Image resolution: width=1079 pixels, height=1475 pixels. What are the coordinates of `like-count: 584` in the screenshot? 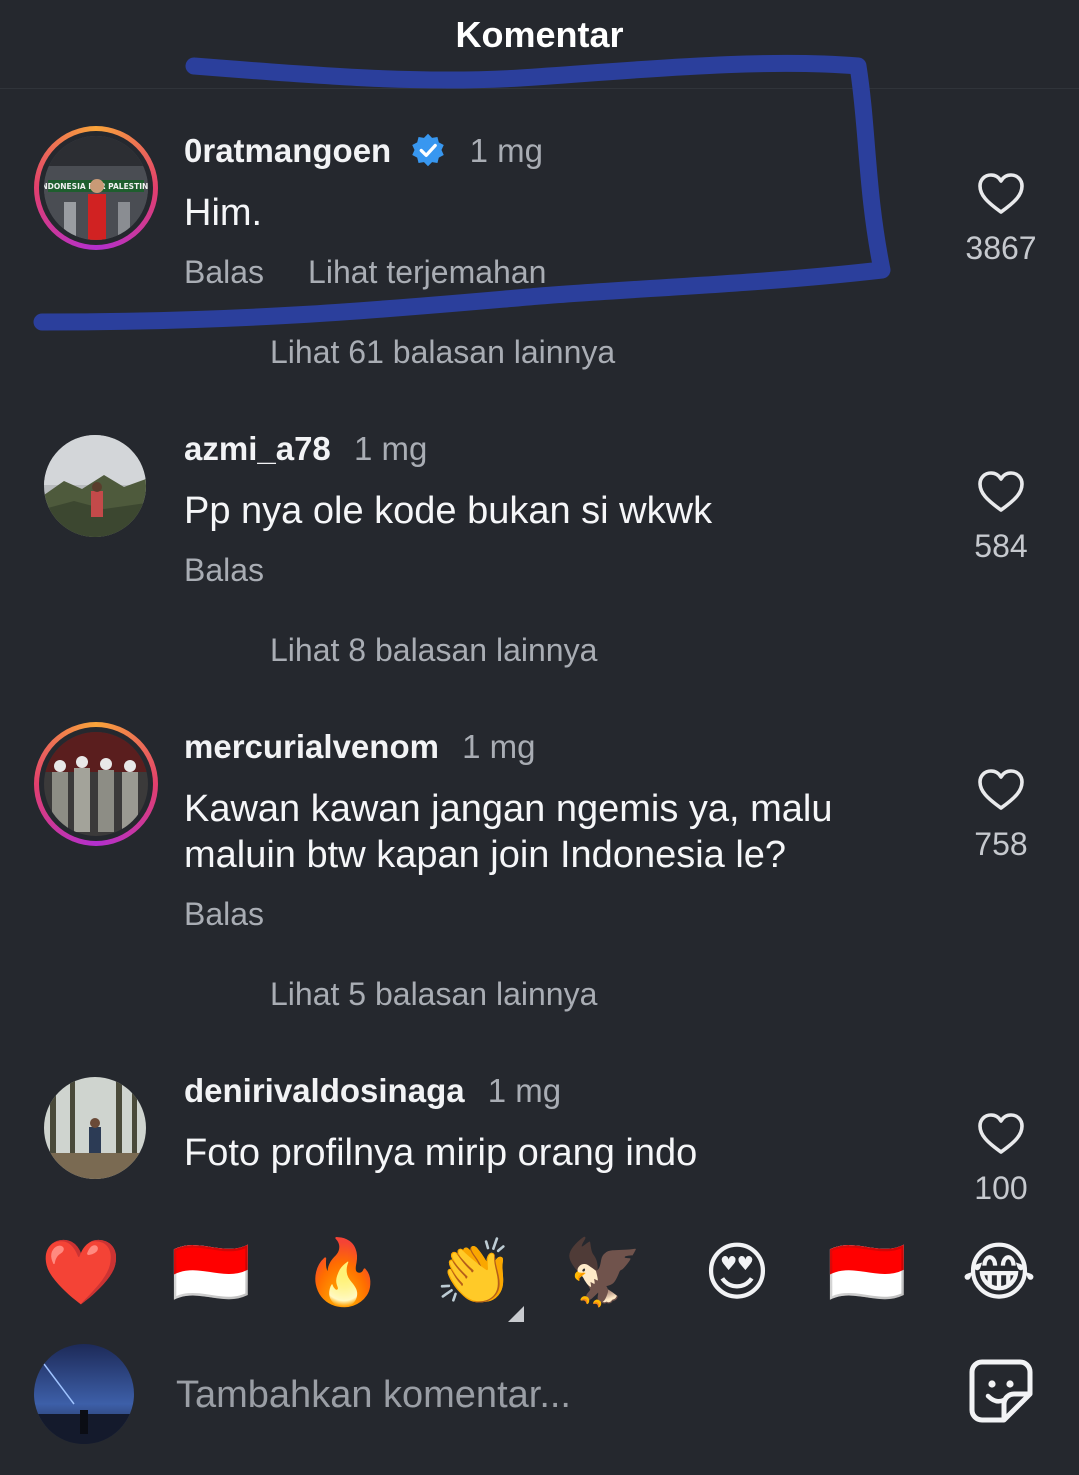 It's located at (1001, 546).